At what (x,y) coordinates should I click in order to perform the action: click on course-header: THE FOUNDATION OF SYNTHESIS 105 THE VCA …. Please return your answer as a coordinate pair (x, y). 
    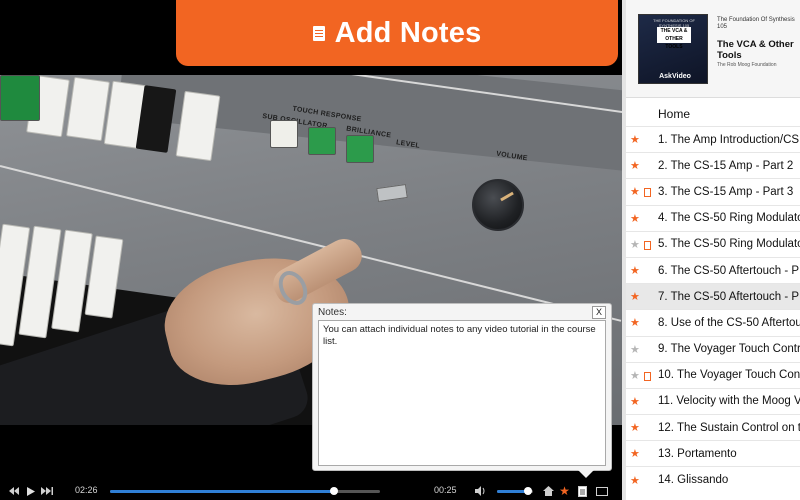
    Looking at the image, I should click on (713, 49).